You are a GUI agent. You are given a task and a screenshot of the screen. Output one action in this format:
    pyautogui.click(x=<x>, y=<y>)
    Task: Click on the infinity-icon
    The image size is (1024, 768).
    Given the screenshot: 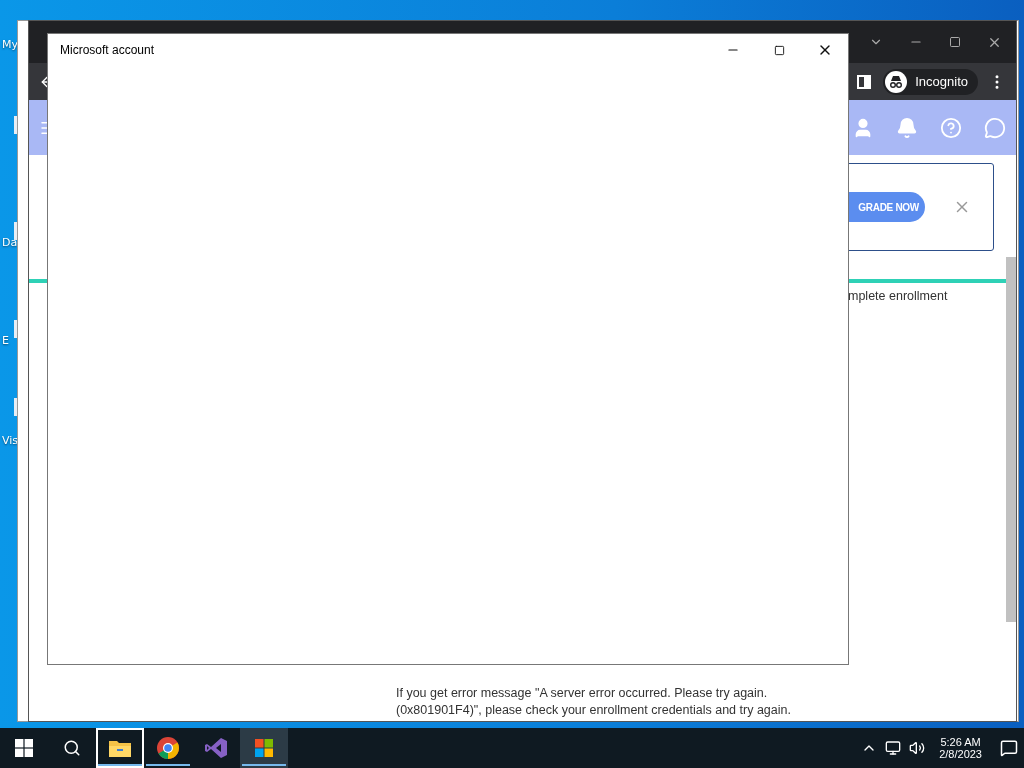 What is the action you would take?
    pyautogui.click(x=216, y=748)
    